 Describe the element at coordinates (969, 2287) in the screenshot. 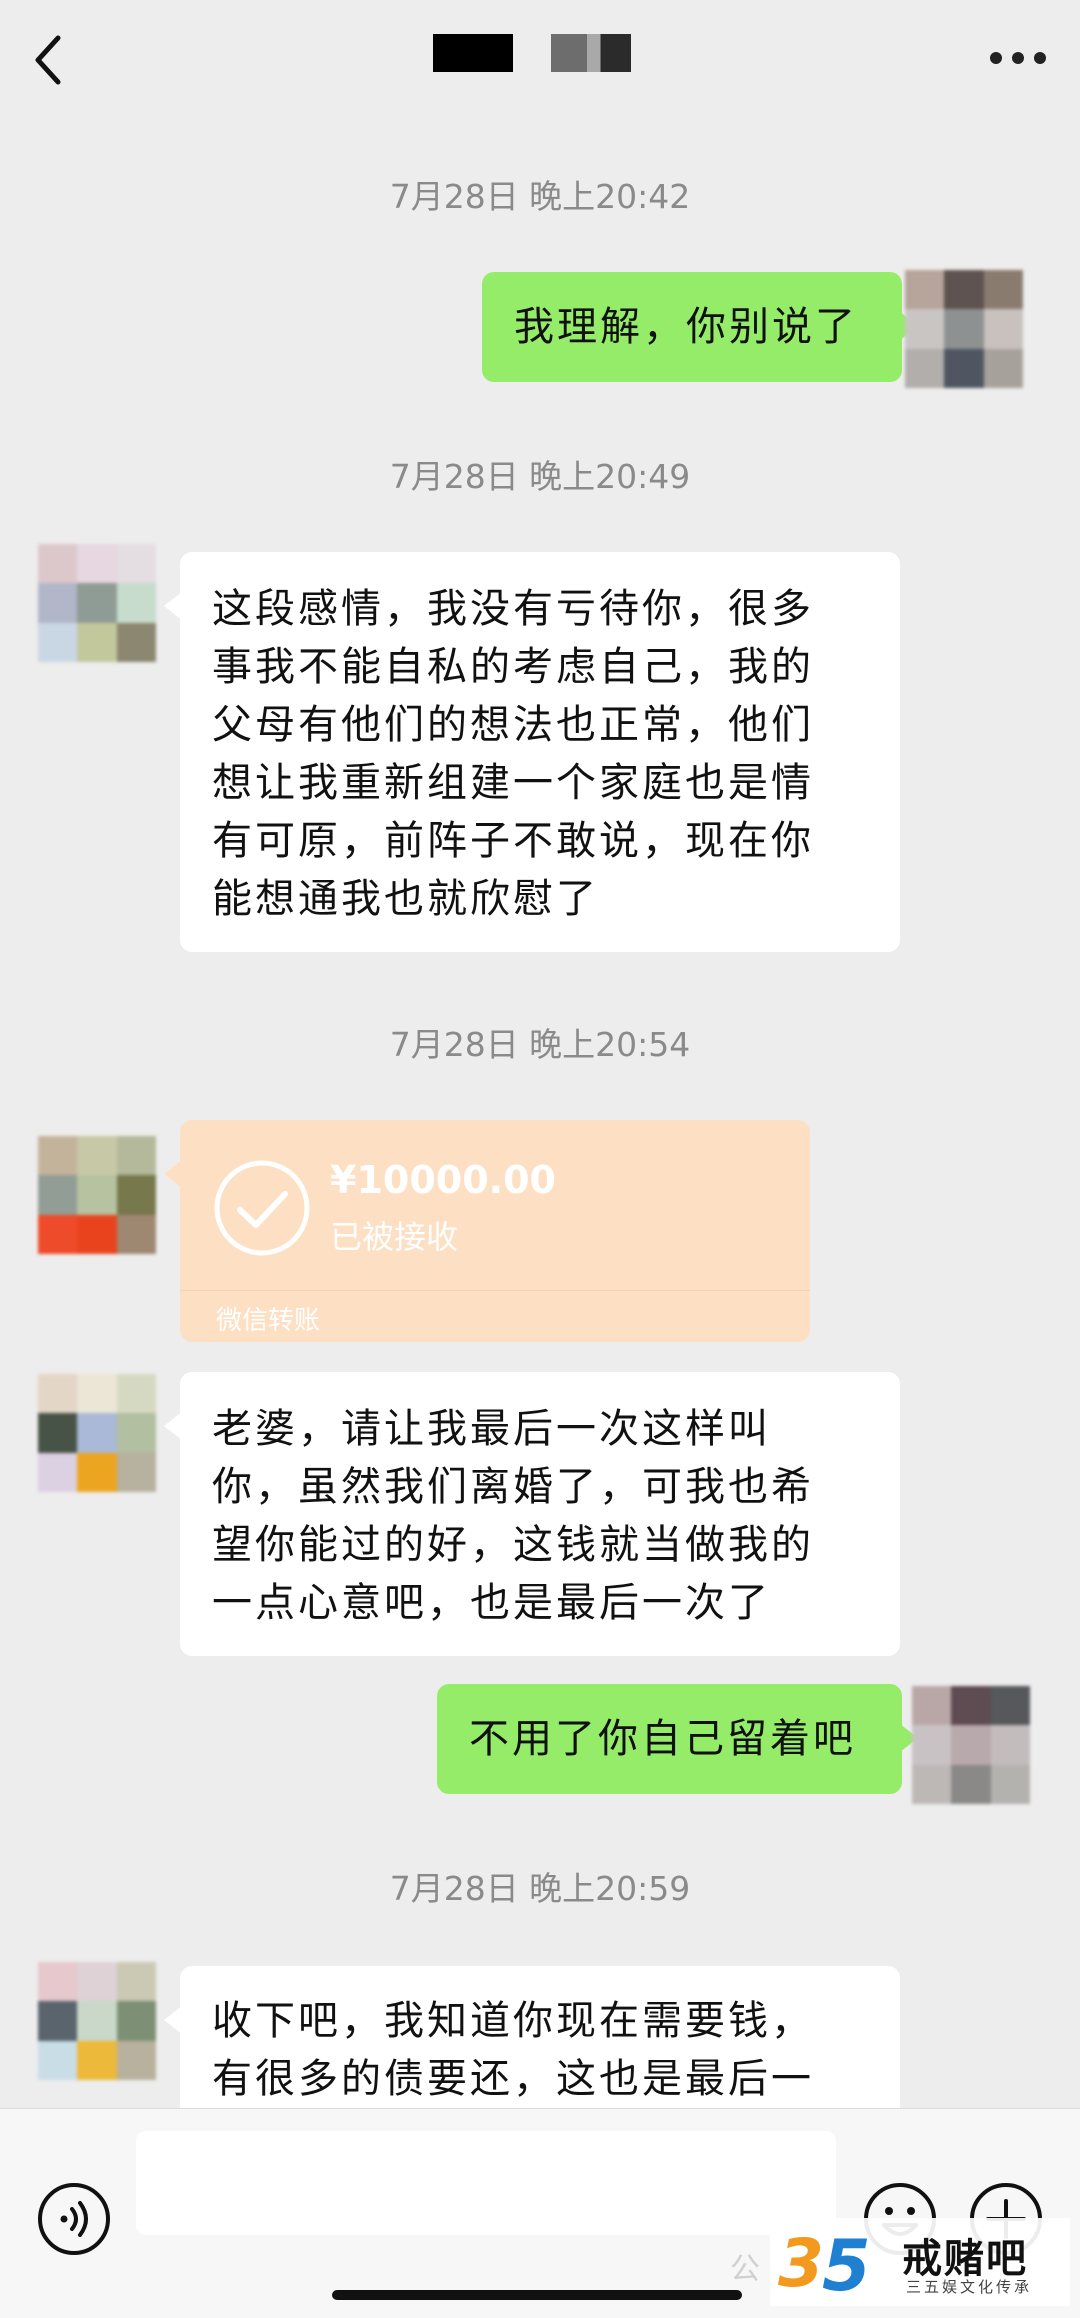

I see `watermark-subtitle: 三五娱文化传承` at that location.